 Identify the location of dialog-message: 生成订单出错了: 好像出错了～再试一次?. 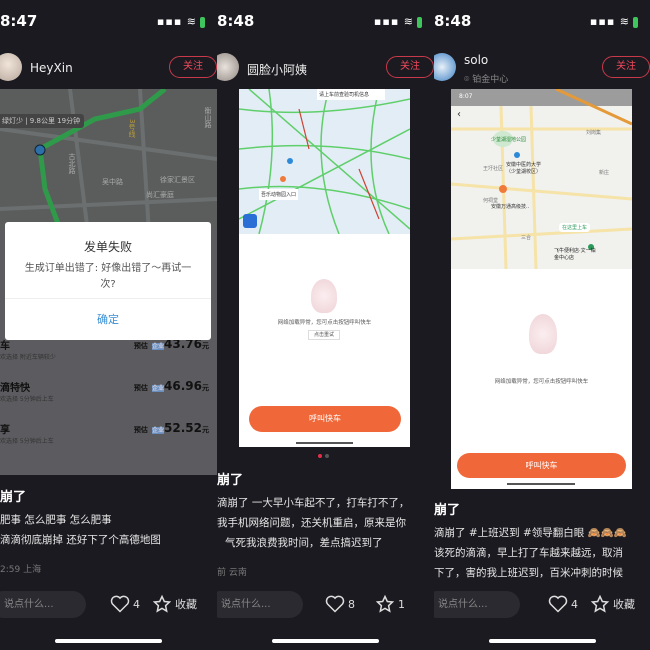
(108, 276).